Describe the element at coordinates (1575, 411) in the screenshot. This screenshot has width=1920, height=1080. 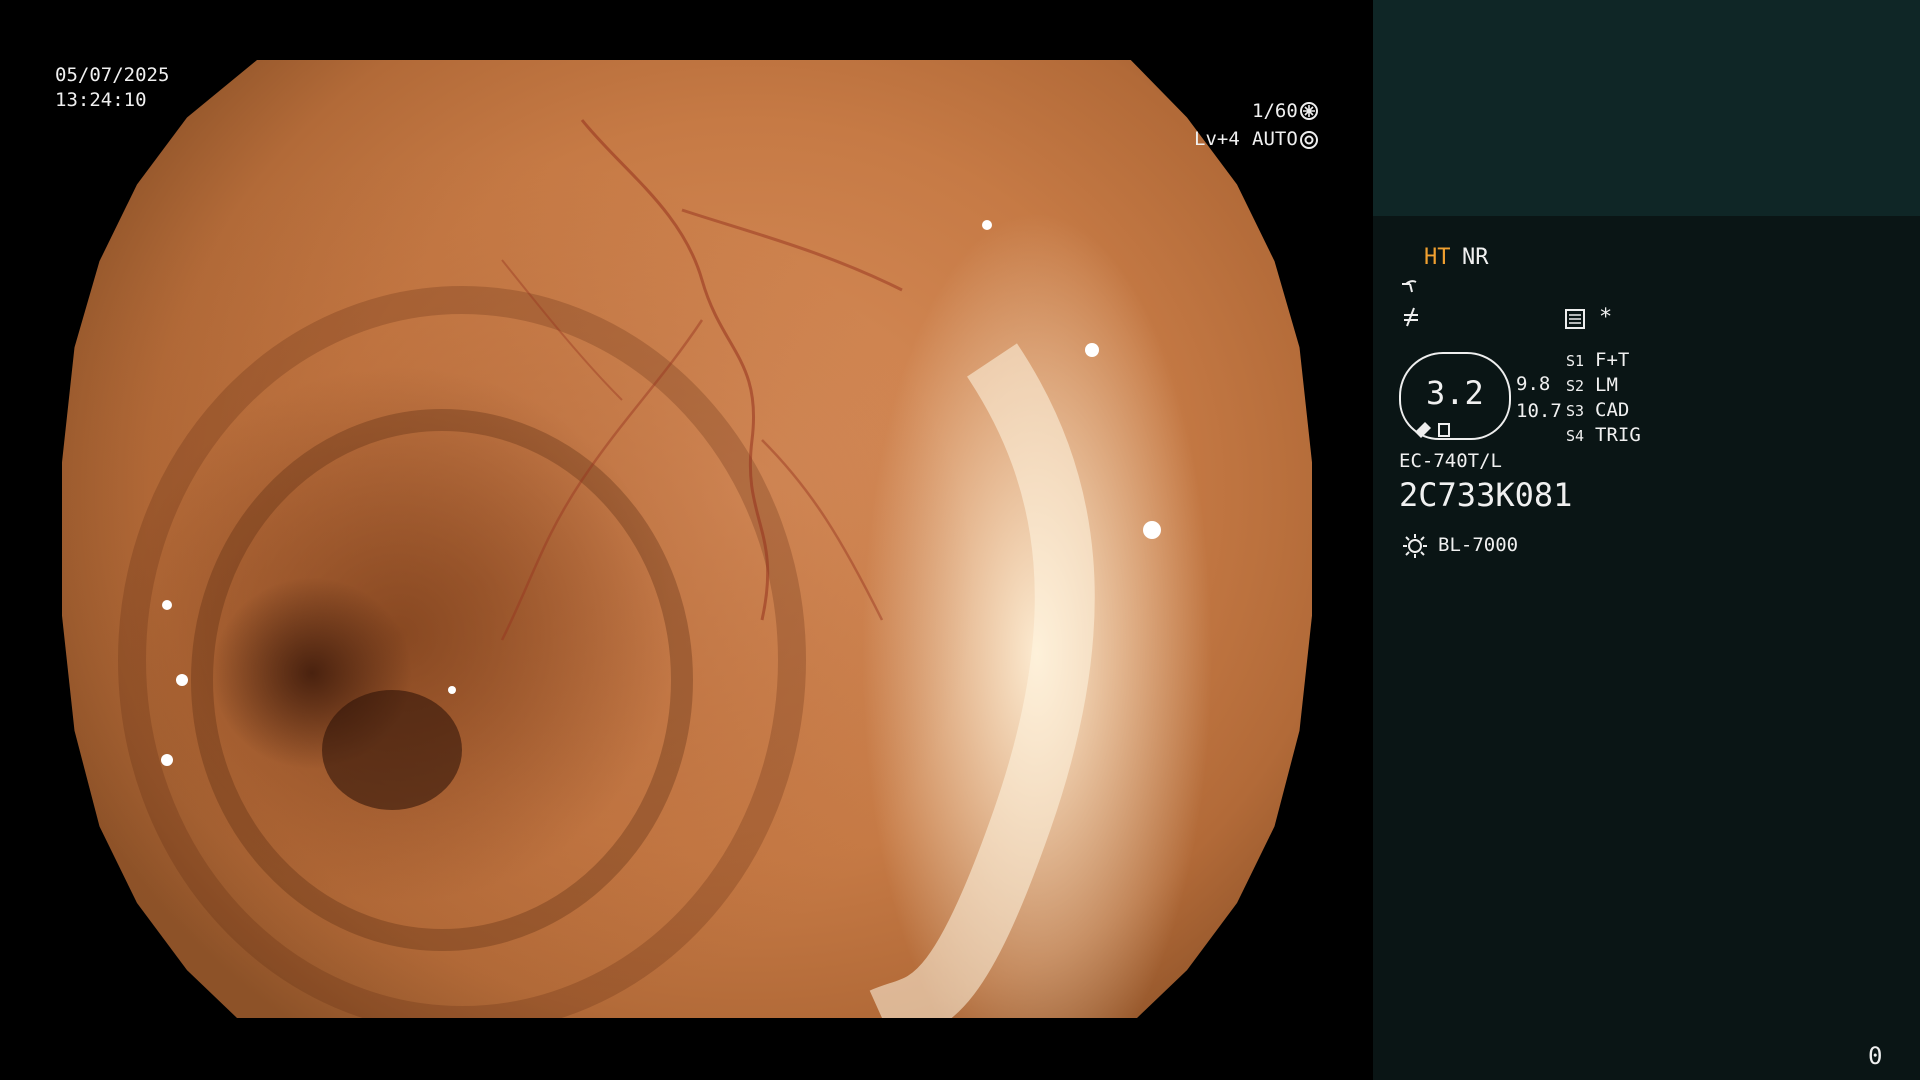
I see `switch-key: S3` at that location.